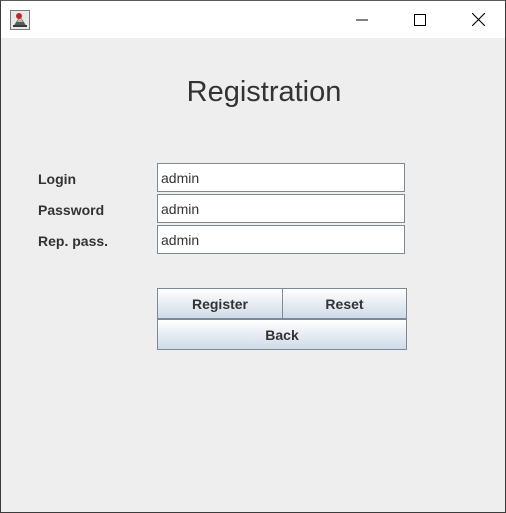  Describe the element at coordinates (281, 208) in the screenshot. I see `password-field` at that location.